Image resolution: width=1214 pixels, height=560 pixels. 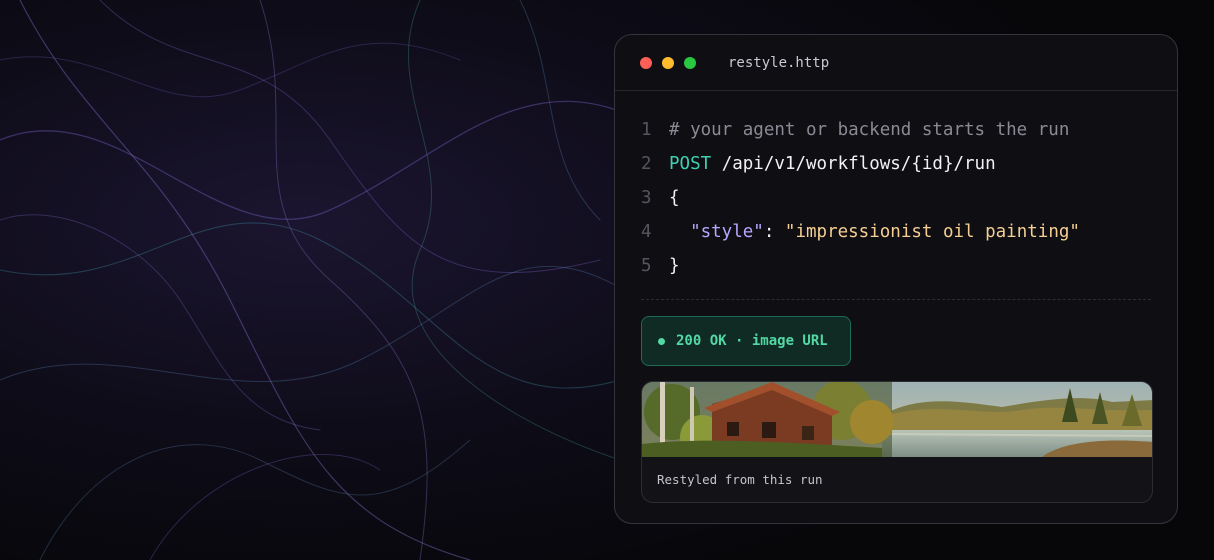 What do you see at coordinates (646, 198) in the screenshot?
I see `line-number: 3` at bounding box center [646, 198].